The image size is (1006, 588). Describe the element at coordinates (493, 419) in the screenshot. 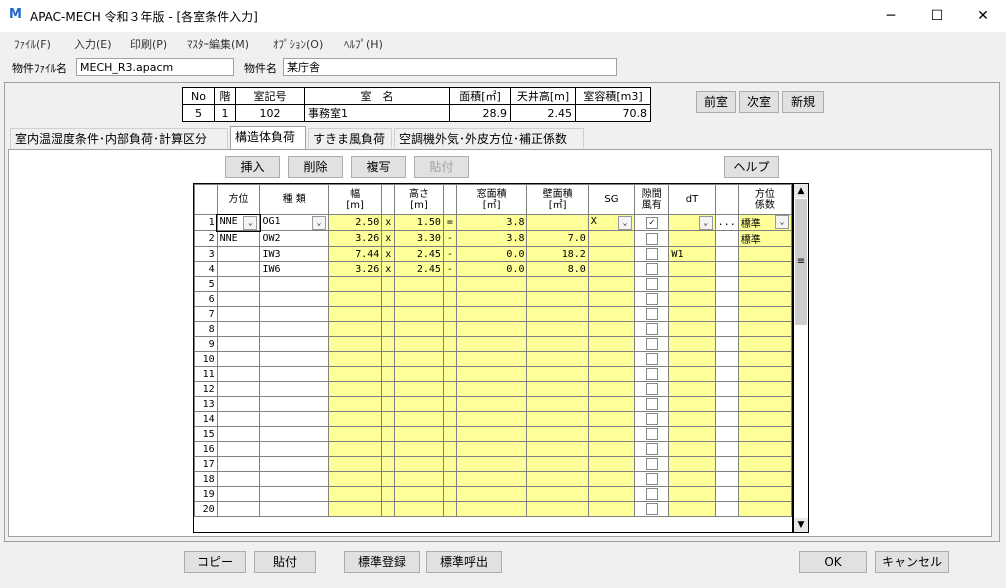

I see `table-row: 14` at that location.